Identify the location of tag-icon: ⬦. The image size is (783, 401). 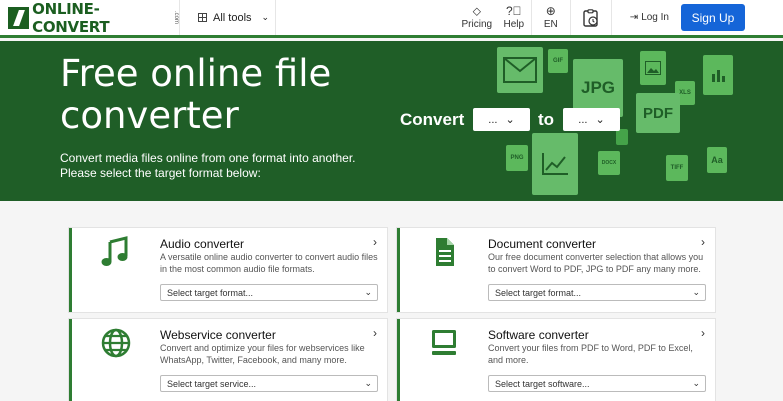
(476, 11).